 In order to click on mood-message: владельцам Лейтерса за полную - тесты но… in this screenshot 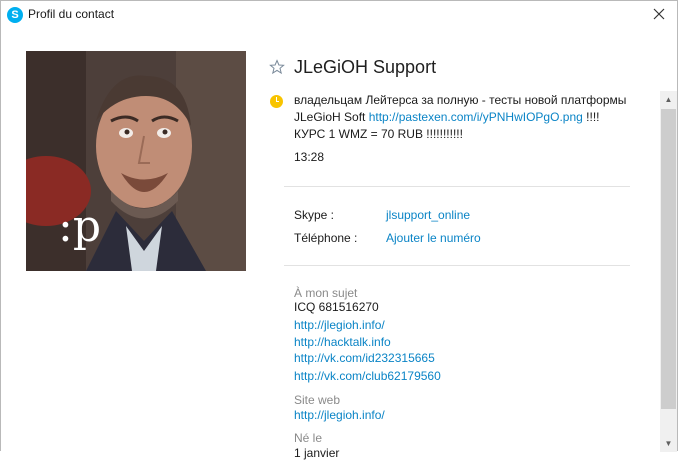, I will do `click(464, 117)`.